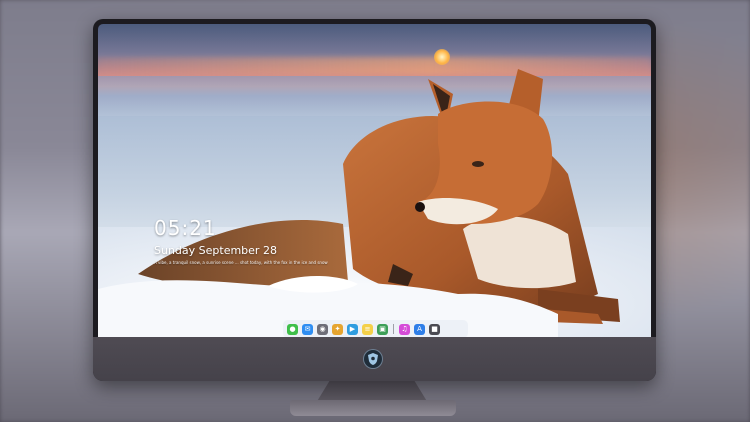 The image size is (750, 422). I want to click on mail-icon: ✉, so click(307, 329).